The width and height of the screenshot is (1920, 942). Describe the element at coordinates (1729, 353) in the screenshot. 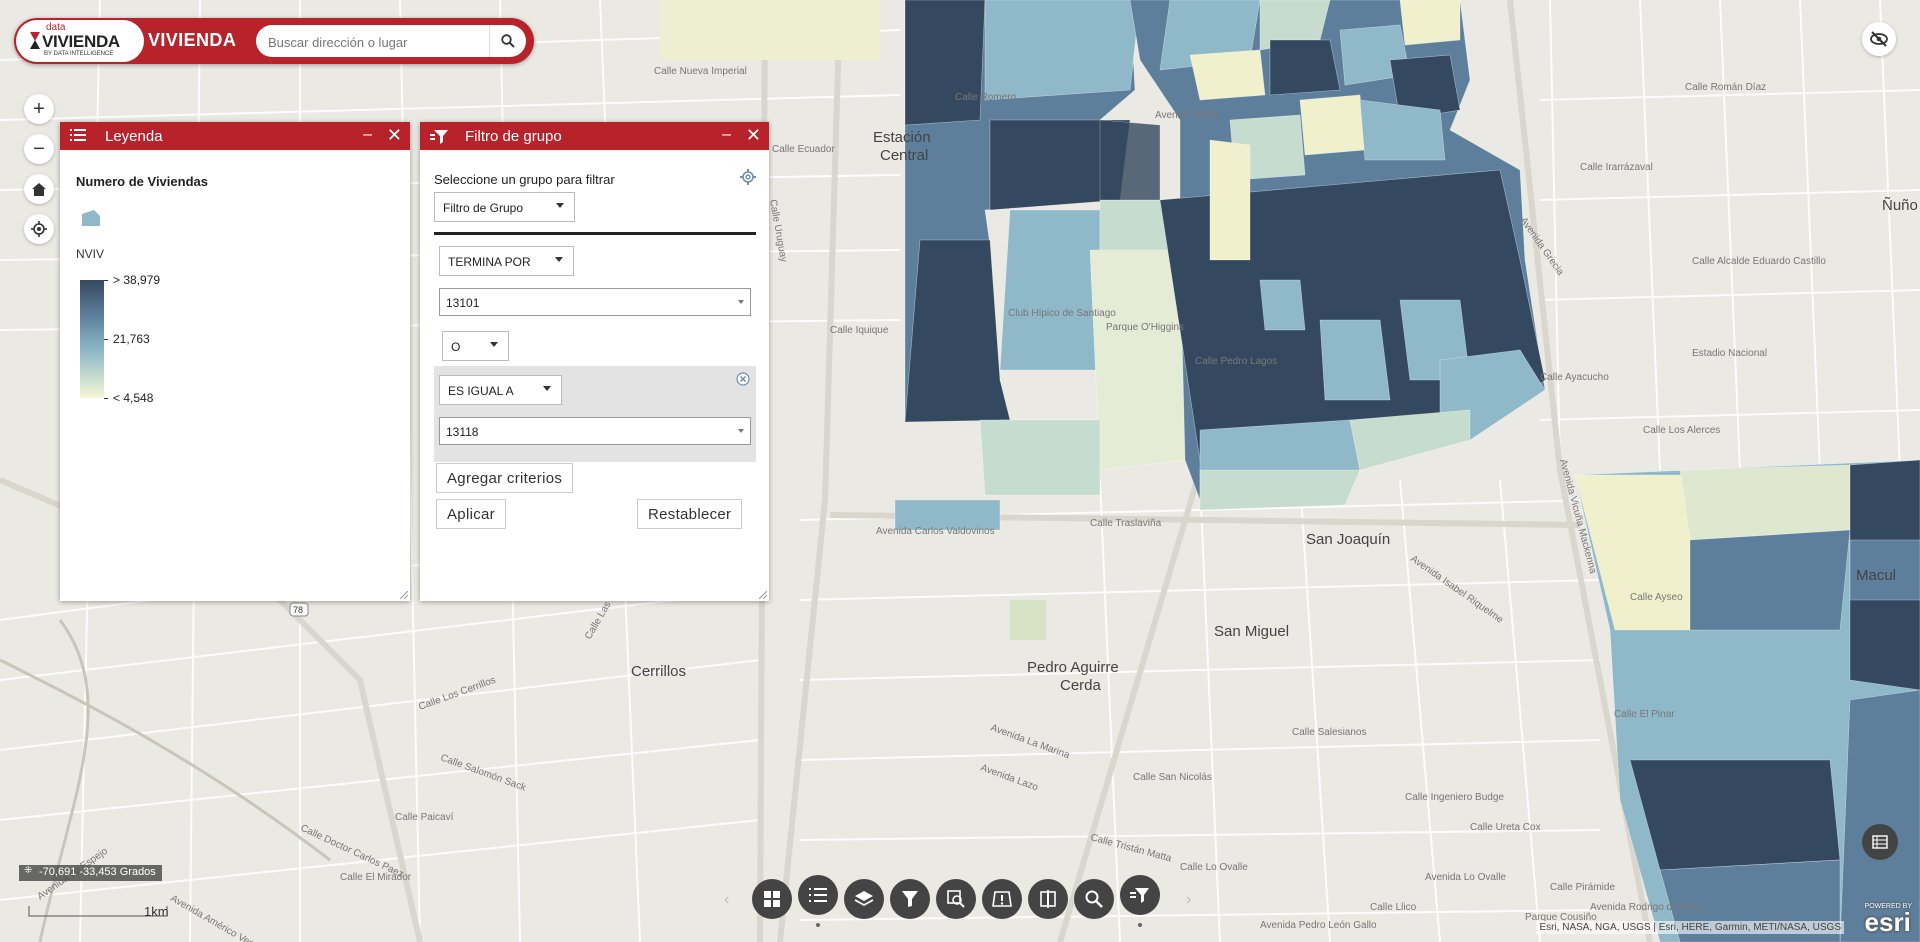

I see `svg-text: Estadio Nacional` at that location.